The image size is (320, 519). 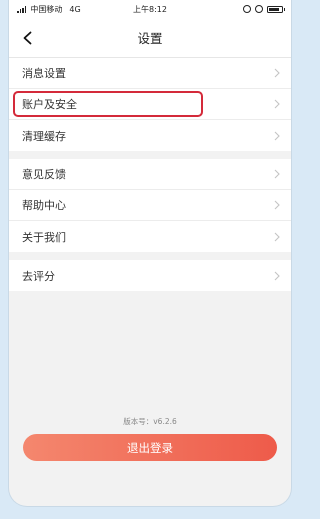 I want to click on network-label: 4G, so click(x=75, y=9).